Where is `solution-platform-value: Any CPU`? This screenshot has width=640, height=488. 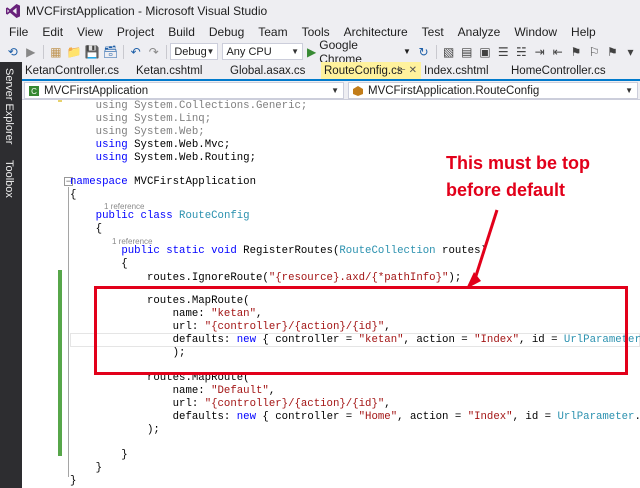 solution-platform-value: Any CPU is located at coordinates (249, 51).